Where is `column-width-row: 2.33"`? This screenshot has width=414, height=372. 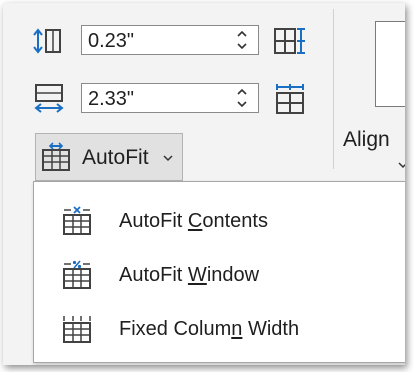
column-width-row: 2.33" is located at coordinates (173, 99).